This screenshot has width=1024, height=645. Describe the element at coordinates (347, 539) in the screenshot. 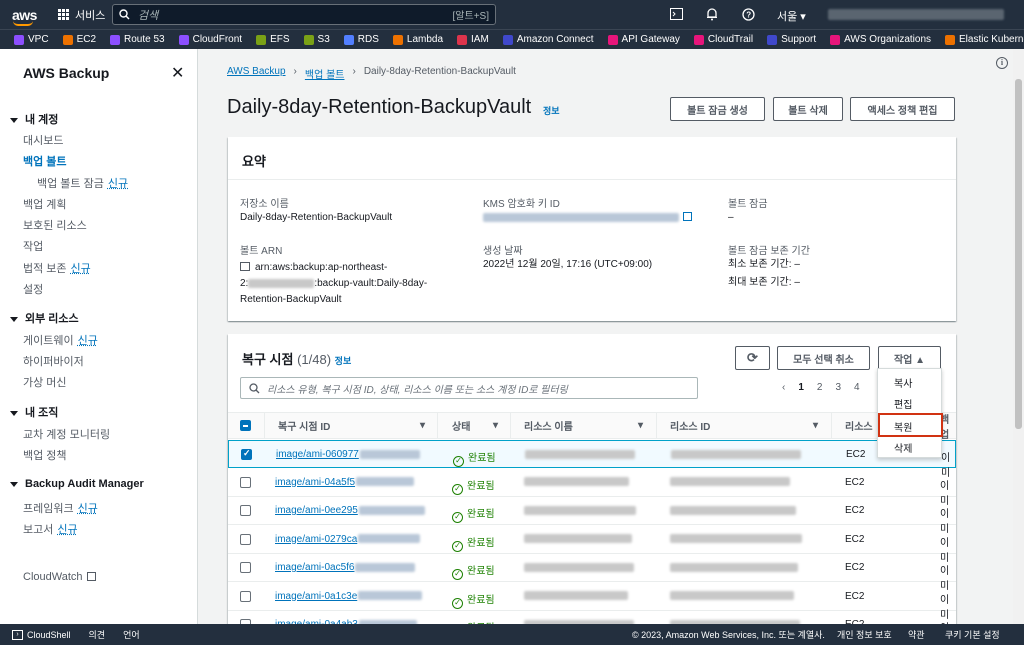

I see `recovery-point-id: image/ami-0279ca` at that location.